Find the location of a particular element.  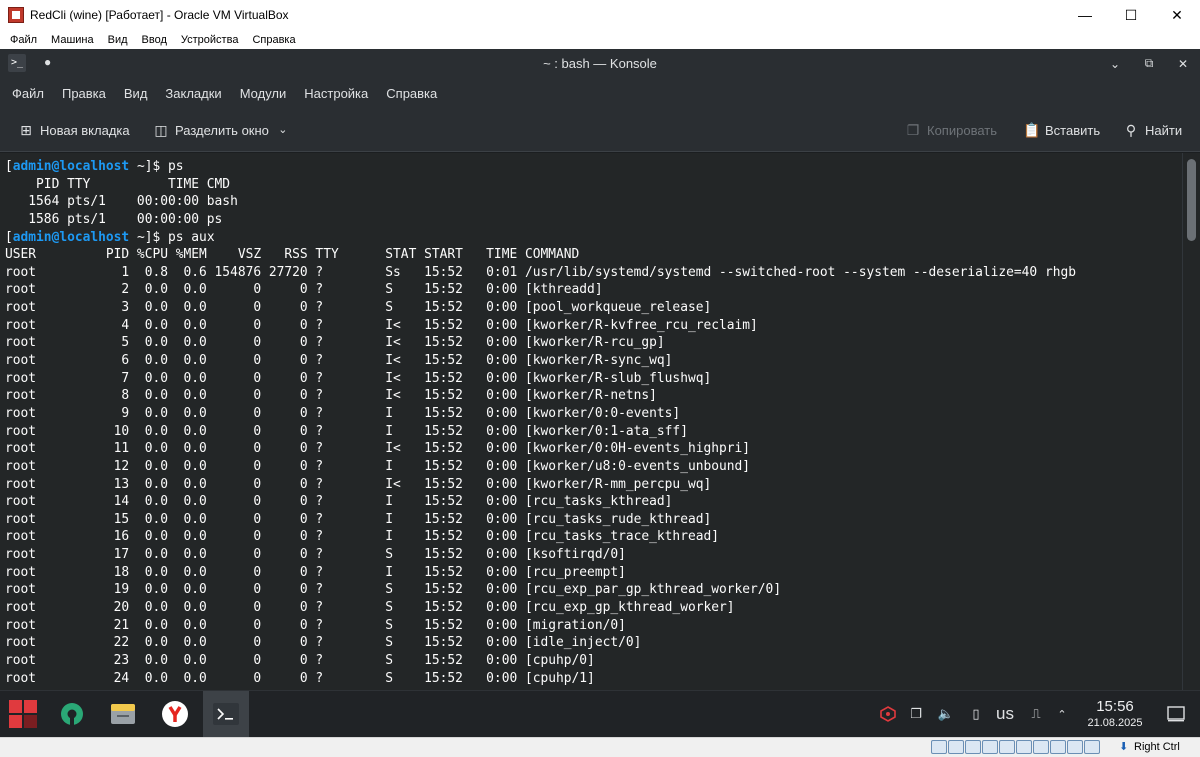

host-key-icon: ⬇ is located at coordinates (1124, 747).